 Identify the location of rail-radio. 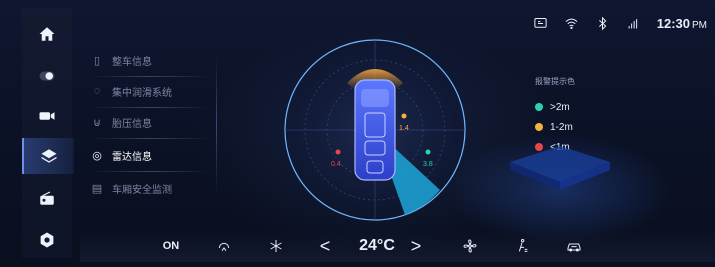
(47, 198).